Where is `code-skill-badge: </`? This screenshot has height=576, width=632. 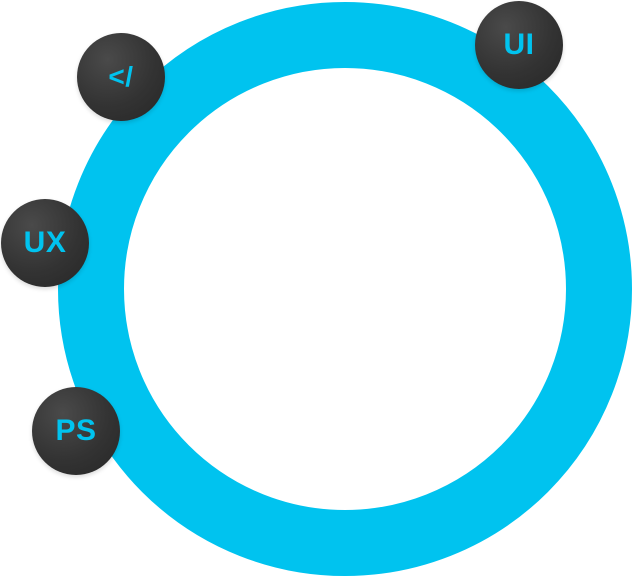
code-skill-badge: </ is located at coordinates (121, 77).